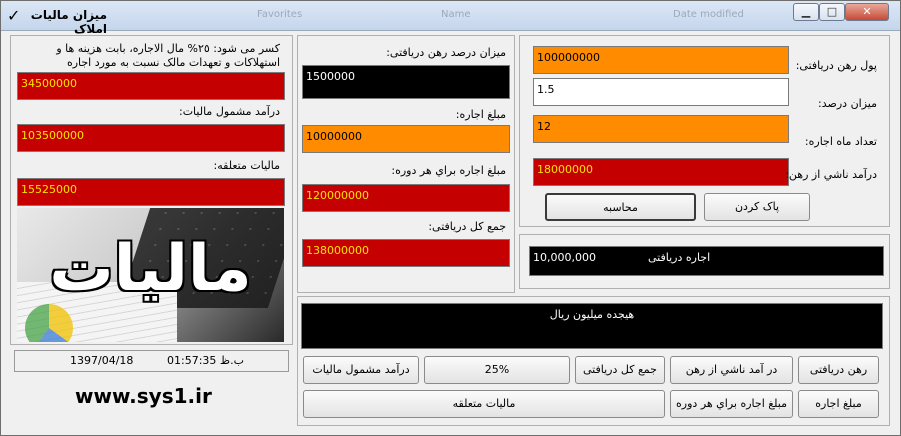 The height and width of the screenshot is (436, 901). Describe the element at coordinates (708, 14) in the screenshot. I see `ghost-date-text: Date modified` at that location.